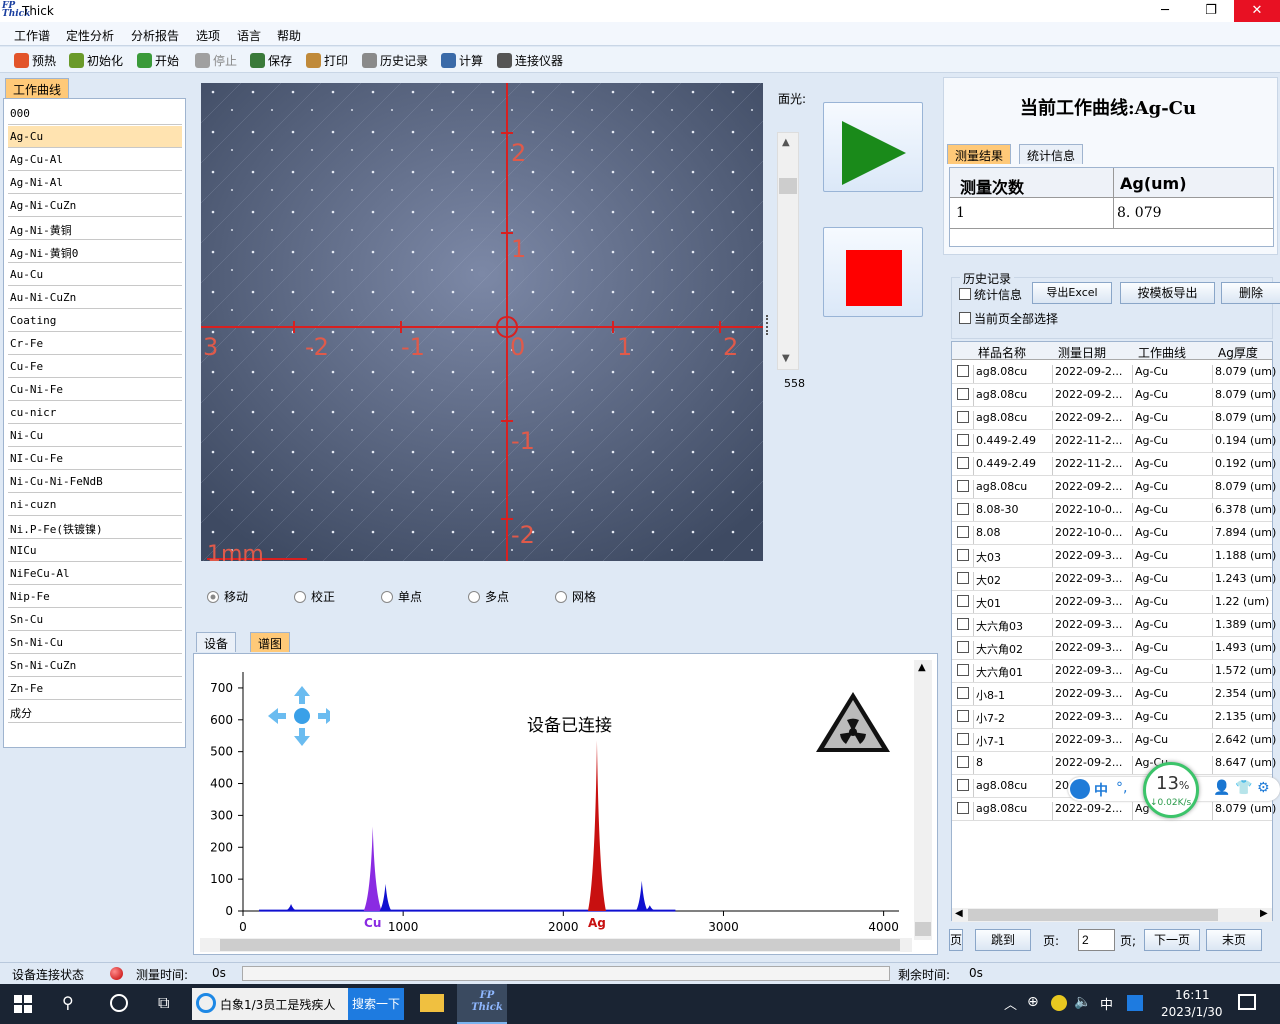  I want to click on ime-tray: 中, so click(1106, 1003).